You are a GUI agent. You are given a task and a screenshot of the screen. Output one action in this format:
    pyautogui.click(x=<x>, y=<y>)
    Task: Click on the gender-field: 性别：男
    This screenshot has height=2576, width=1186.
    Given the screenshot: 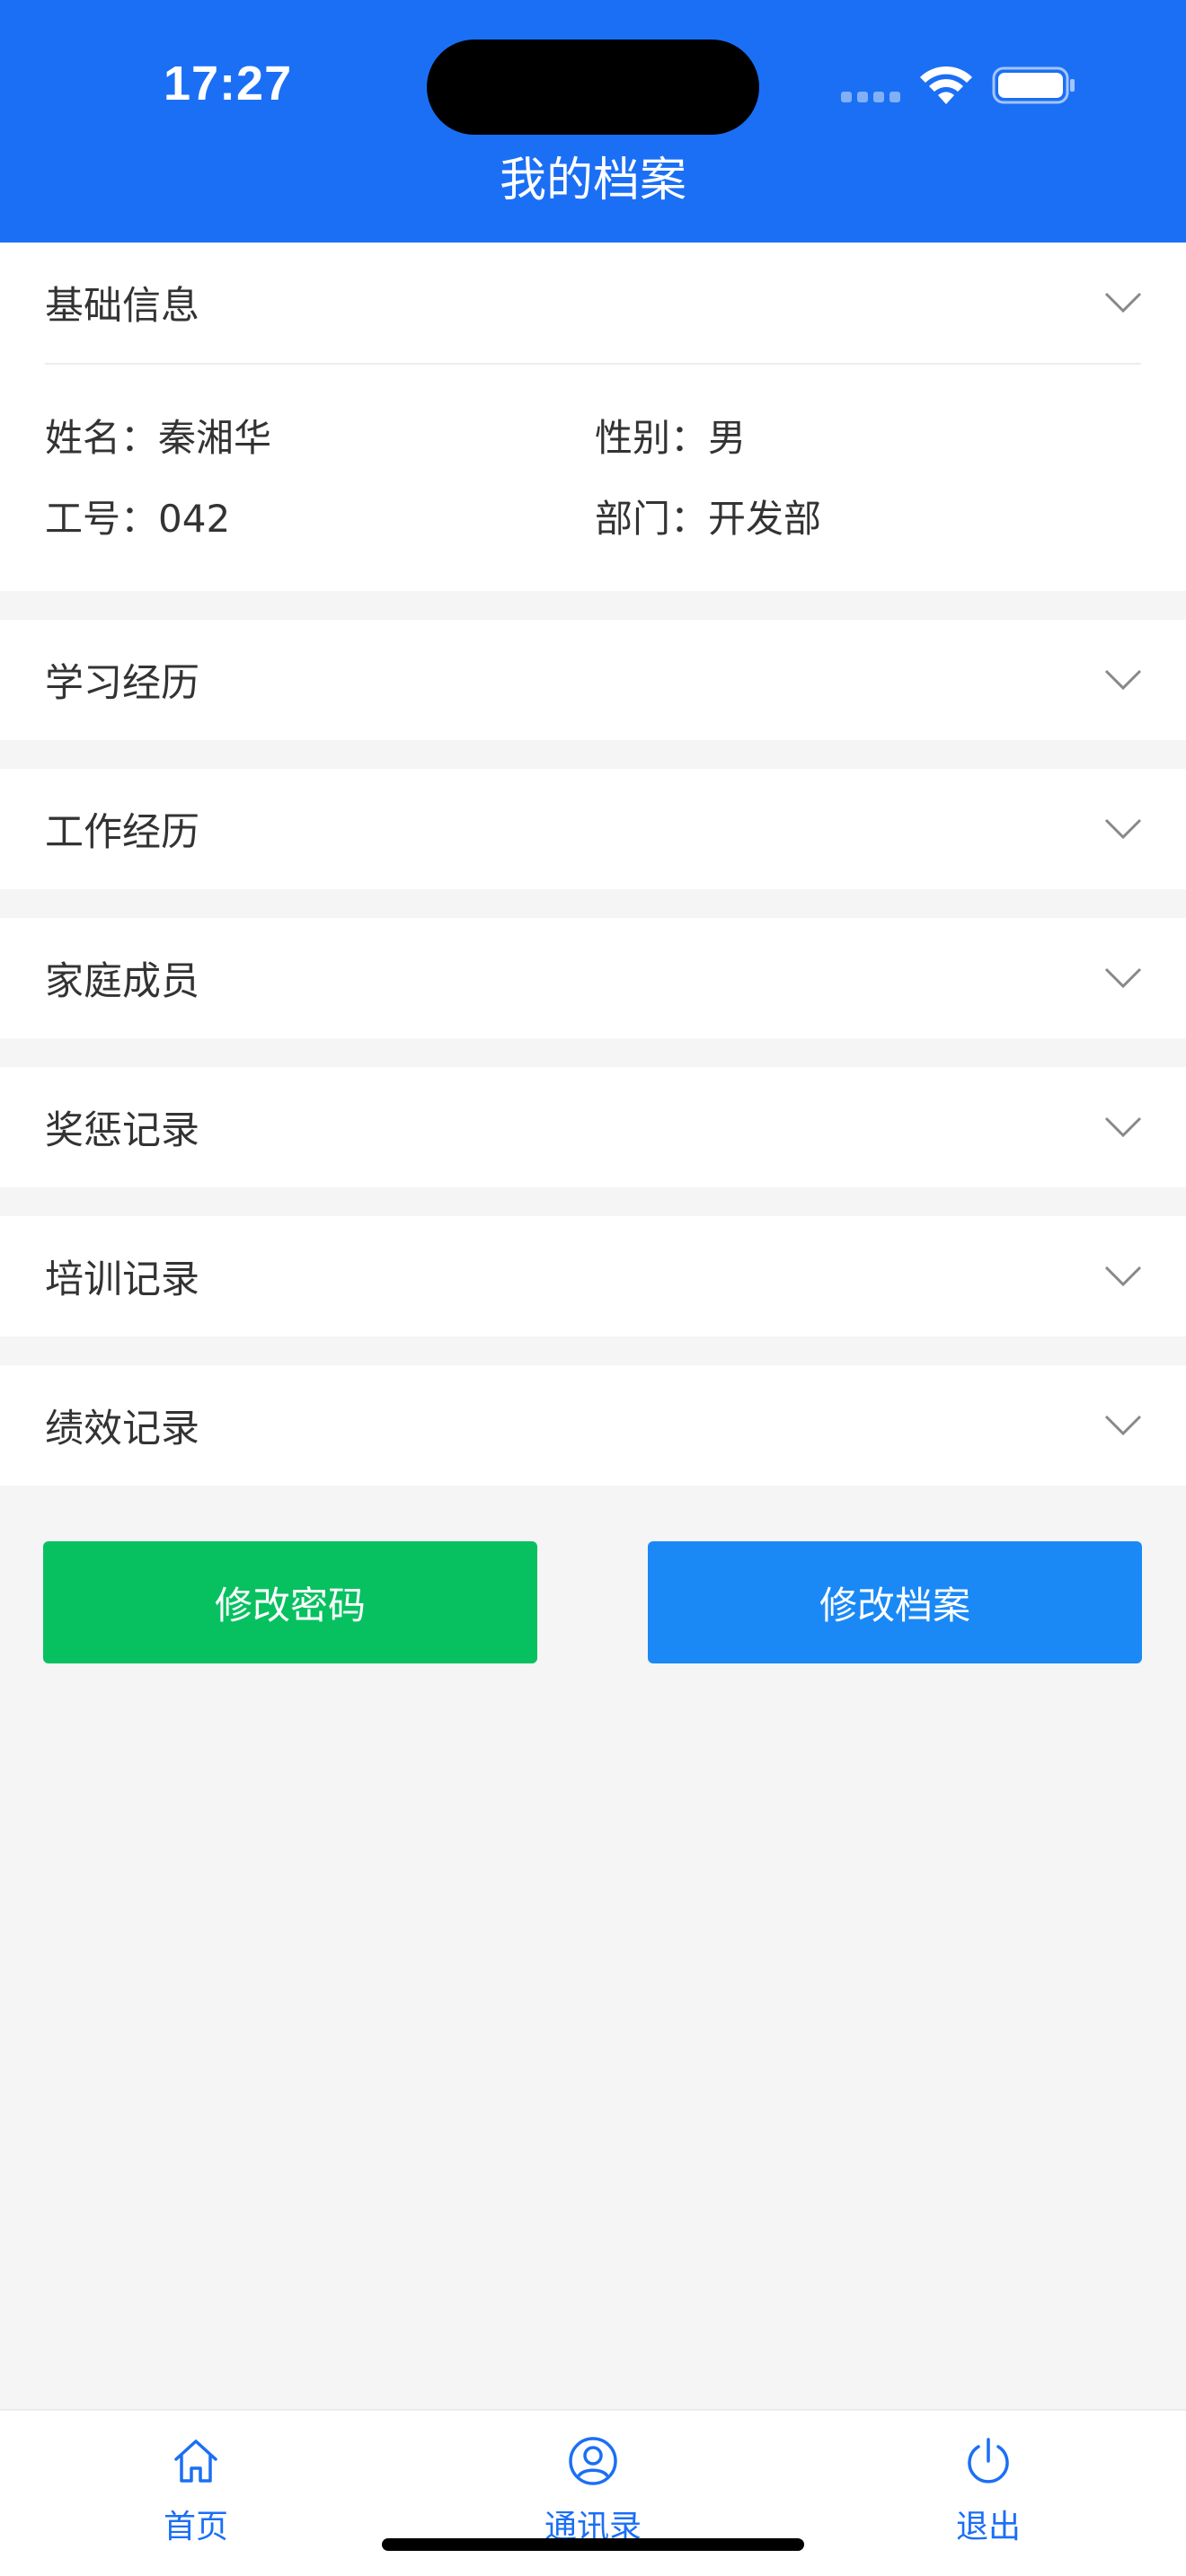 What is the action you would take?
    pyautogui.click(x=670, y=435)
    